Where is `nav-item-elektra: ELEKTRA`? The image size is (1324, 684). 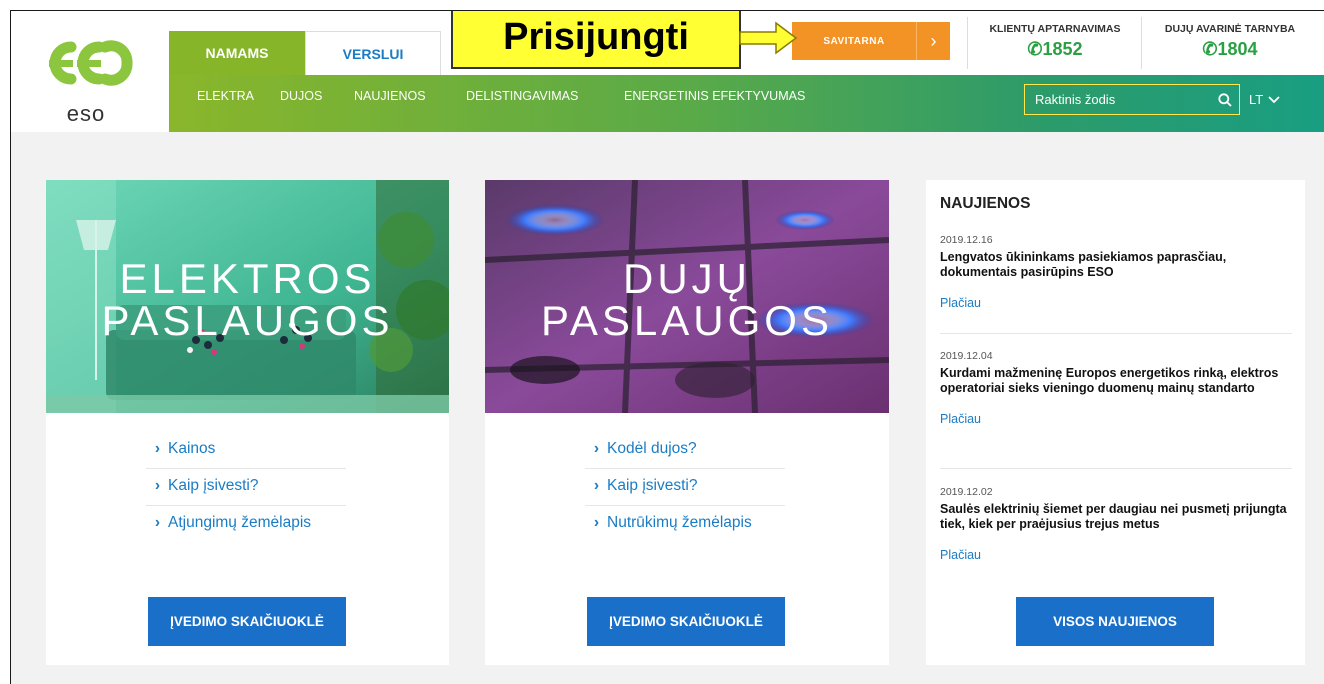 nav-item-elektra: ELEKTRA is located at coordinates (225, 95).